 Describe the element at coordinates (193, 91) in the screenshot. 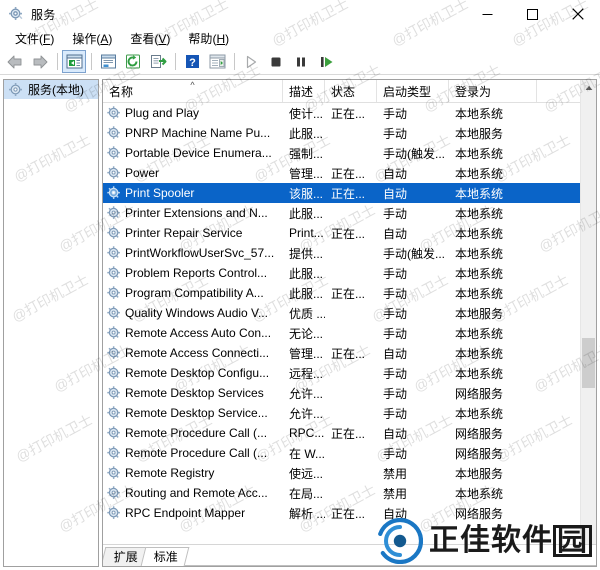

I see `column-header-name: 名称 ^` at that location.